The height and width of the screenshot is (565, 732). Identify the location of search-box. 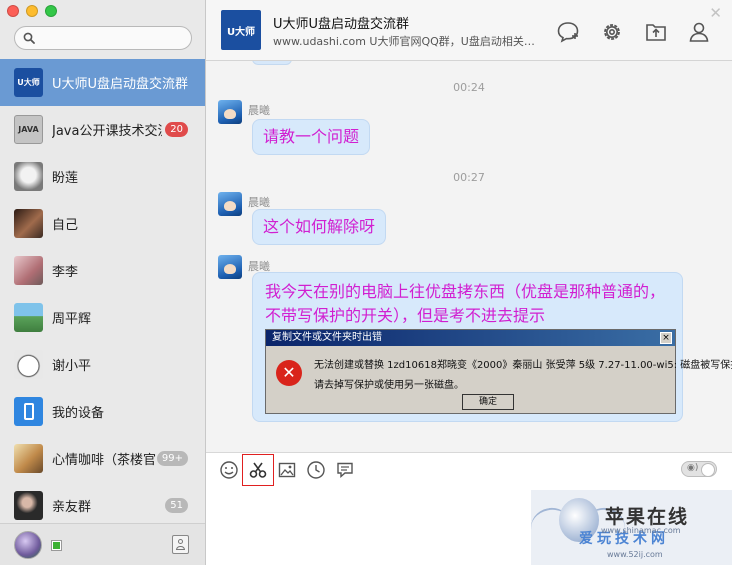
(103, 38).